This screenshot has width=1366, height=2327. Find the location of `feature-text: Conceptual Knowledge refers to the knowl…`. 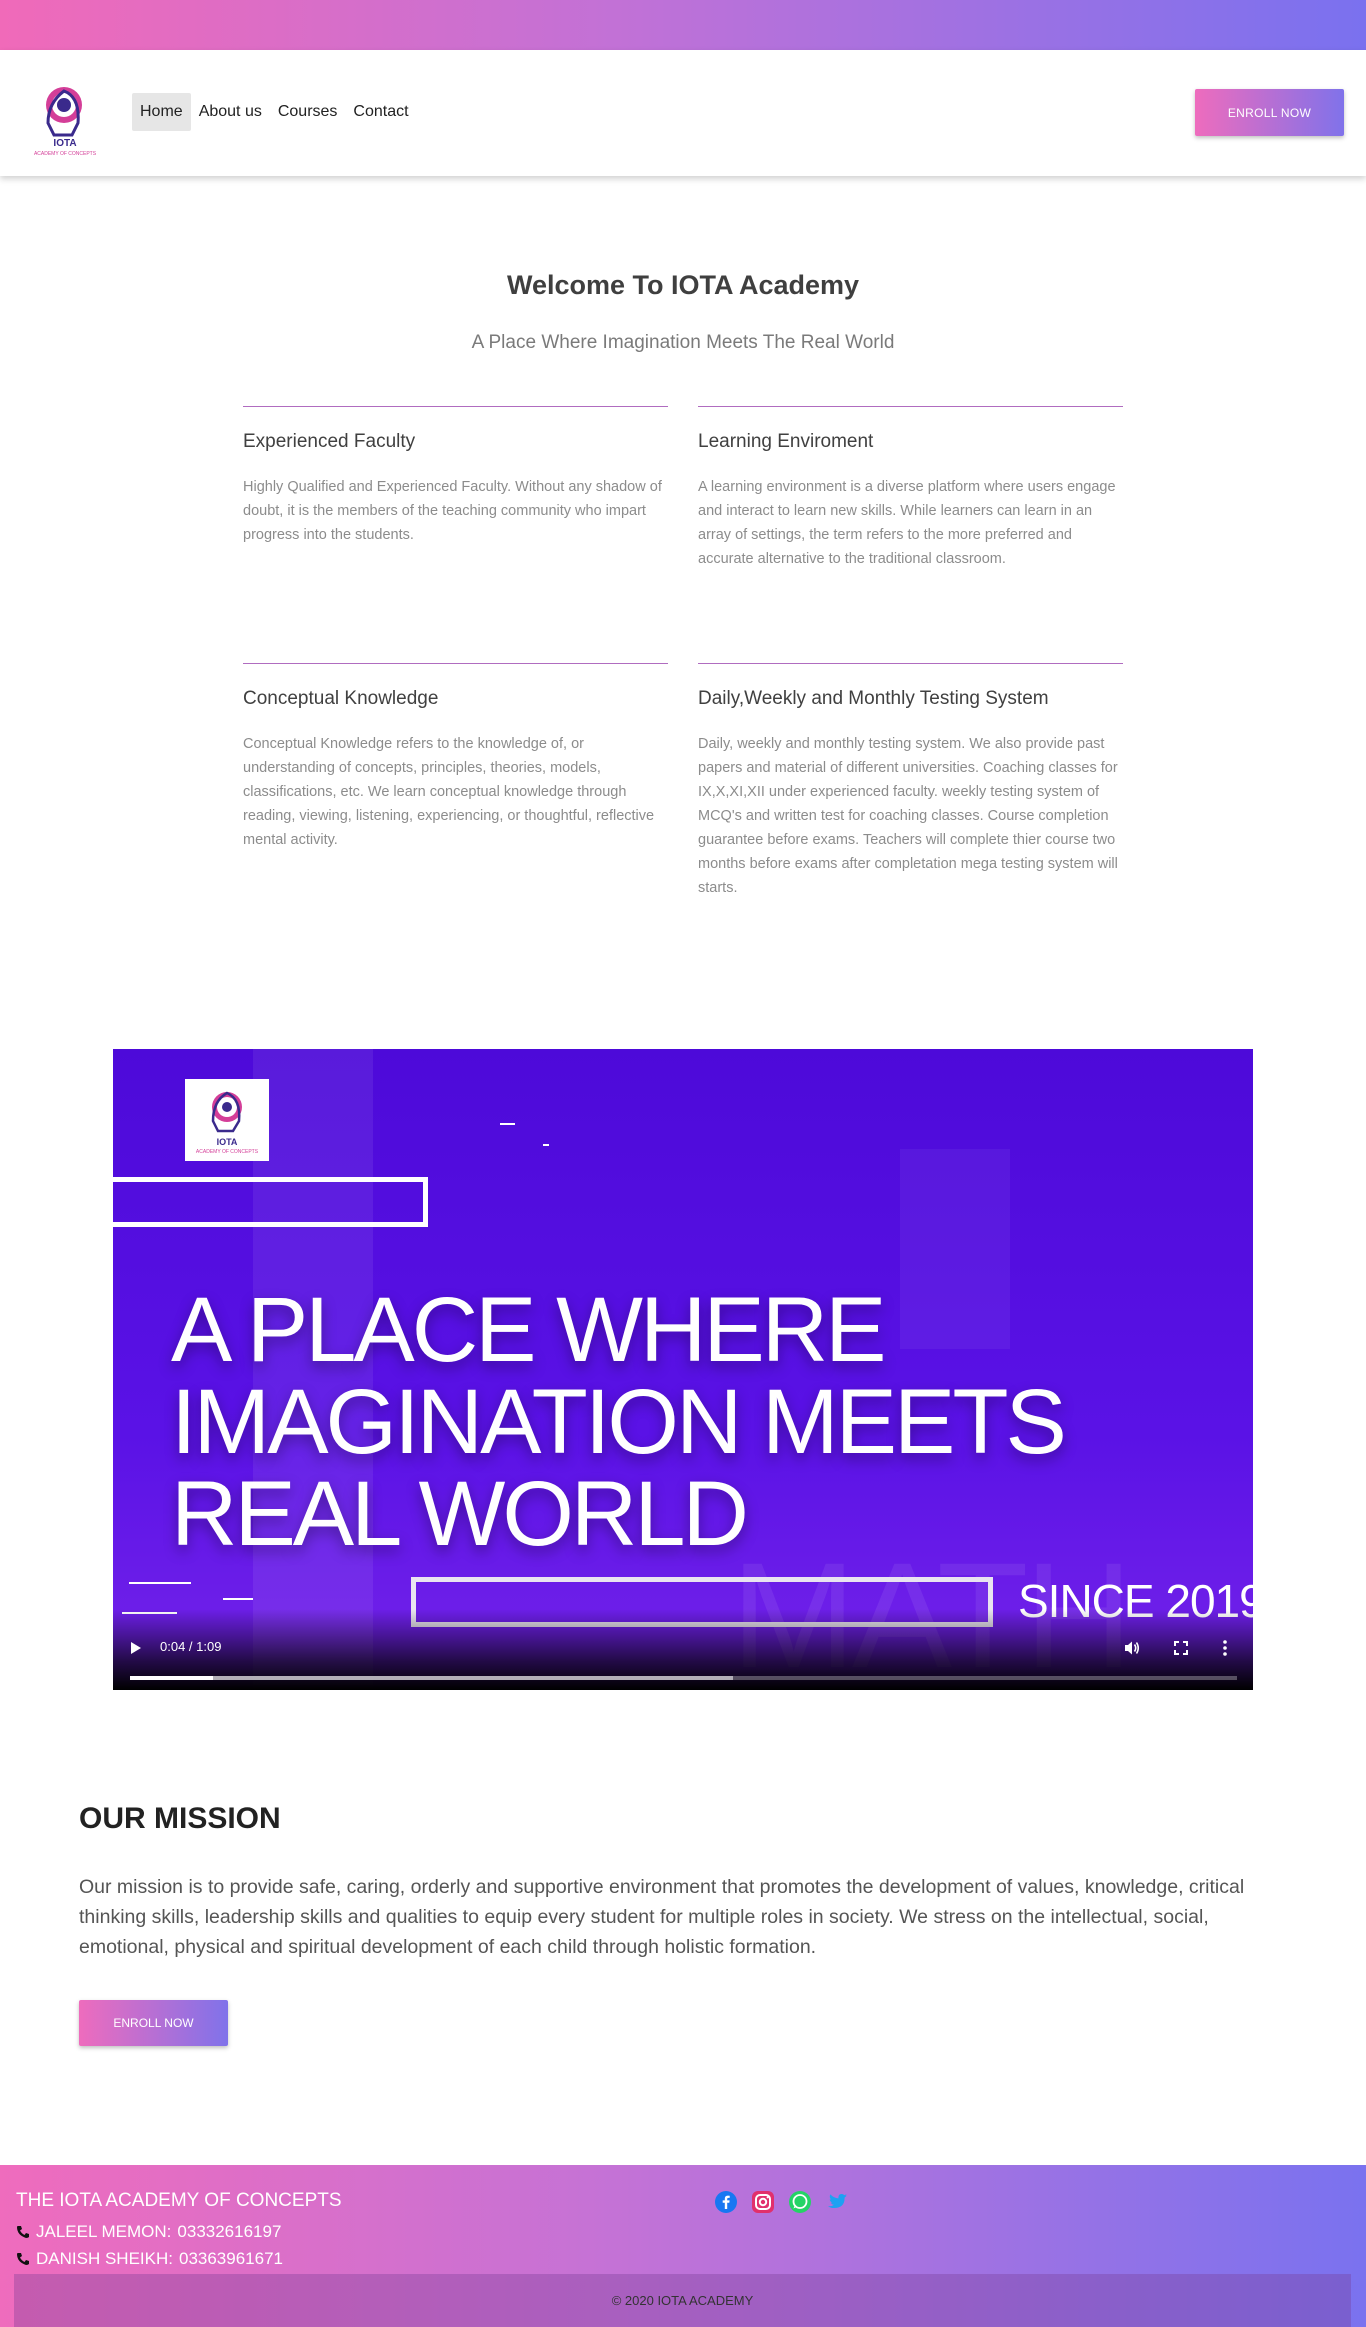

feature-text: Conceptual Knowledge refers to the knowl… is located at coordinates (449, 792).